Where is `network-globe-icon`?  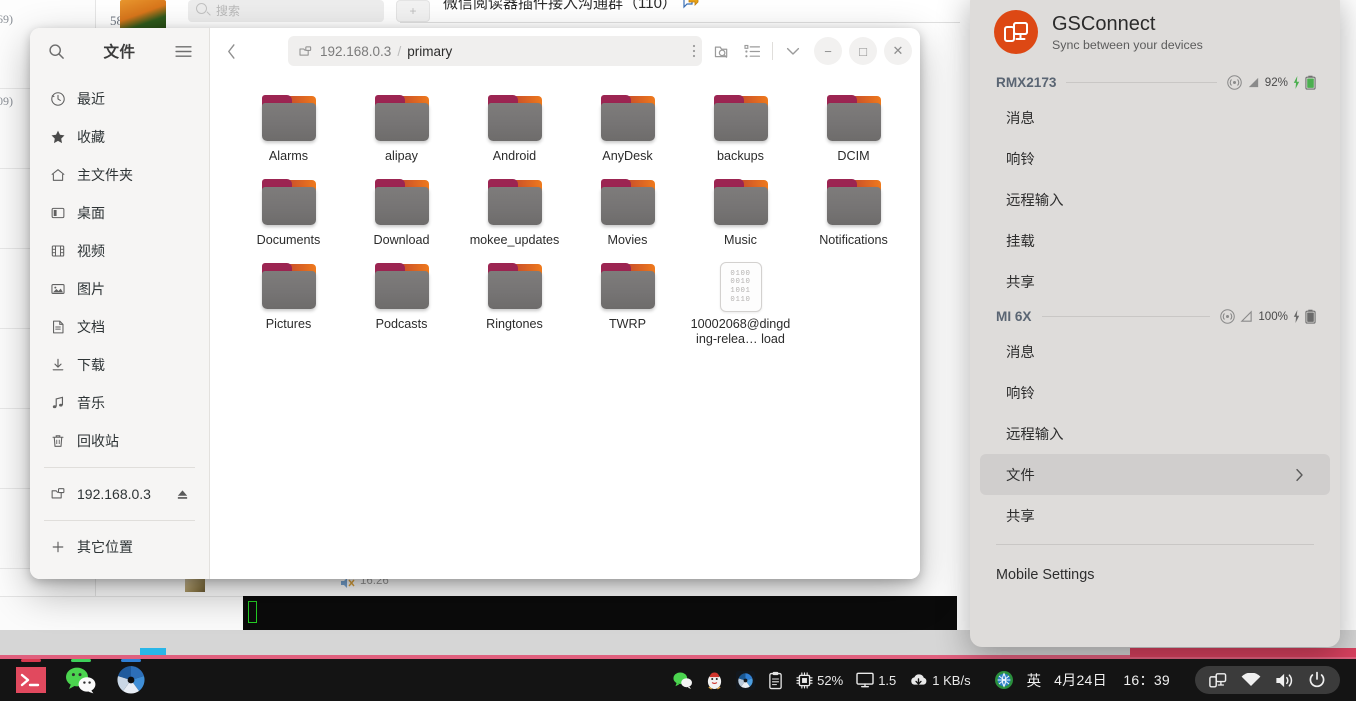 network-globe-icon is located at coordinates (1004, 680).